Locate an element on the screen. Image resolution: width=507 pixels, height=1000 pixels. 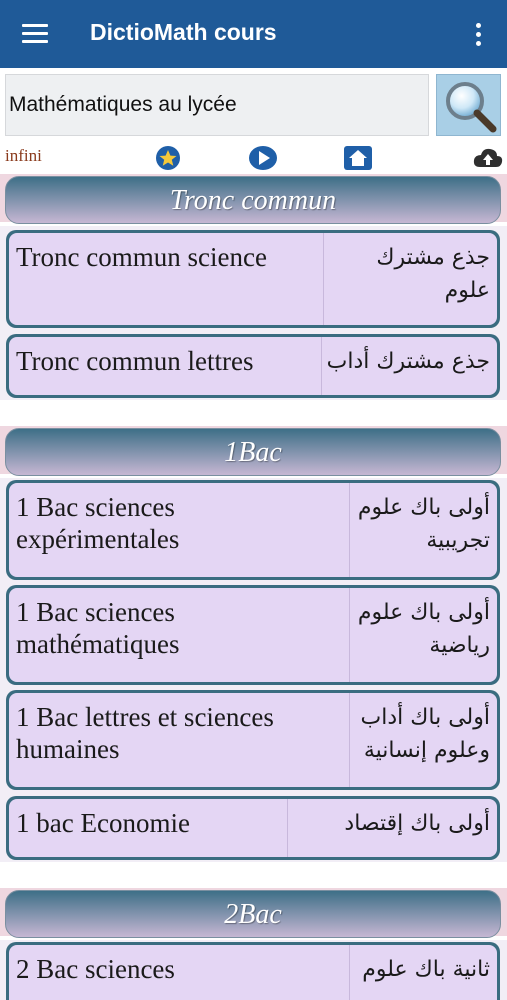
search-button is located at coordinates (468, 105).